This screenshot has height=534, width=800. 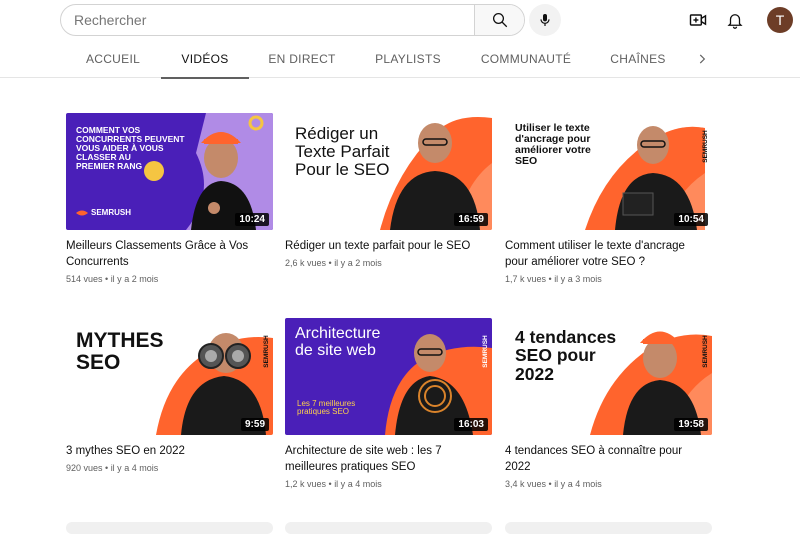 I want to click on thumbnail-caption-line: 2022, so click(x=534, y=373).